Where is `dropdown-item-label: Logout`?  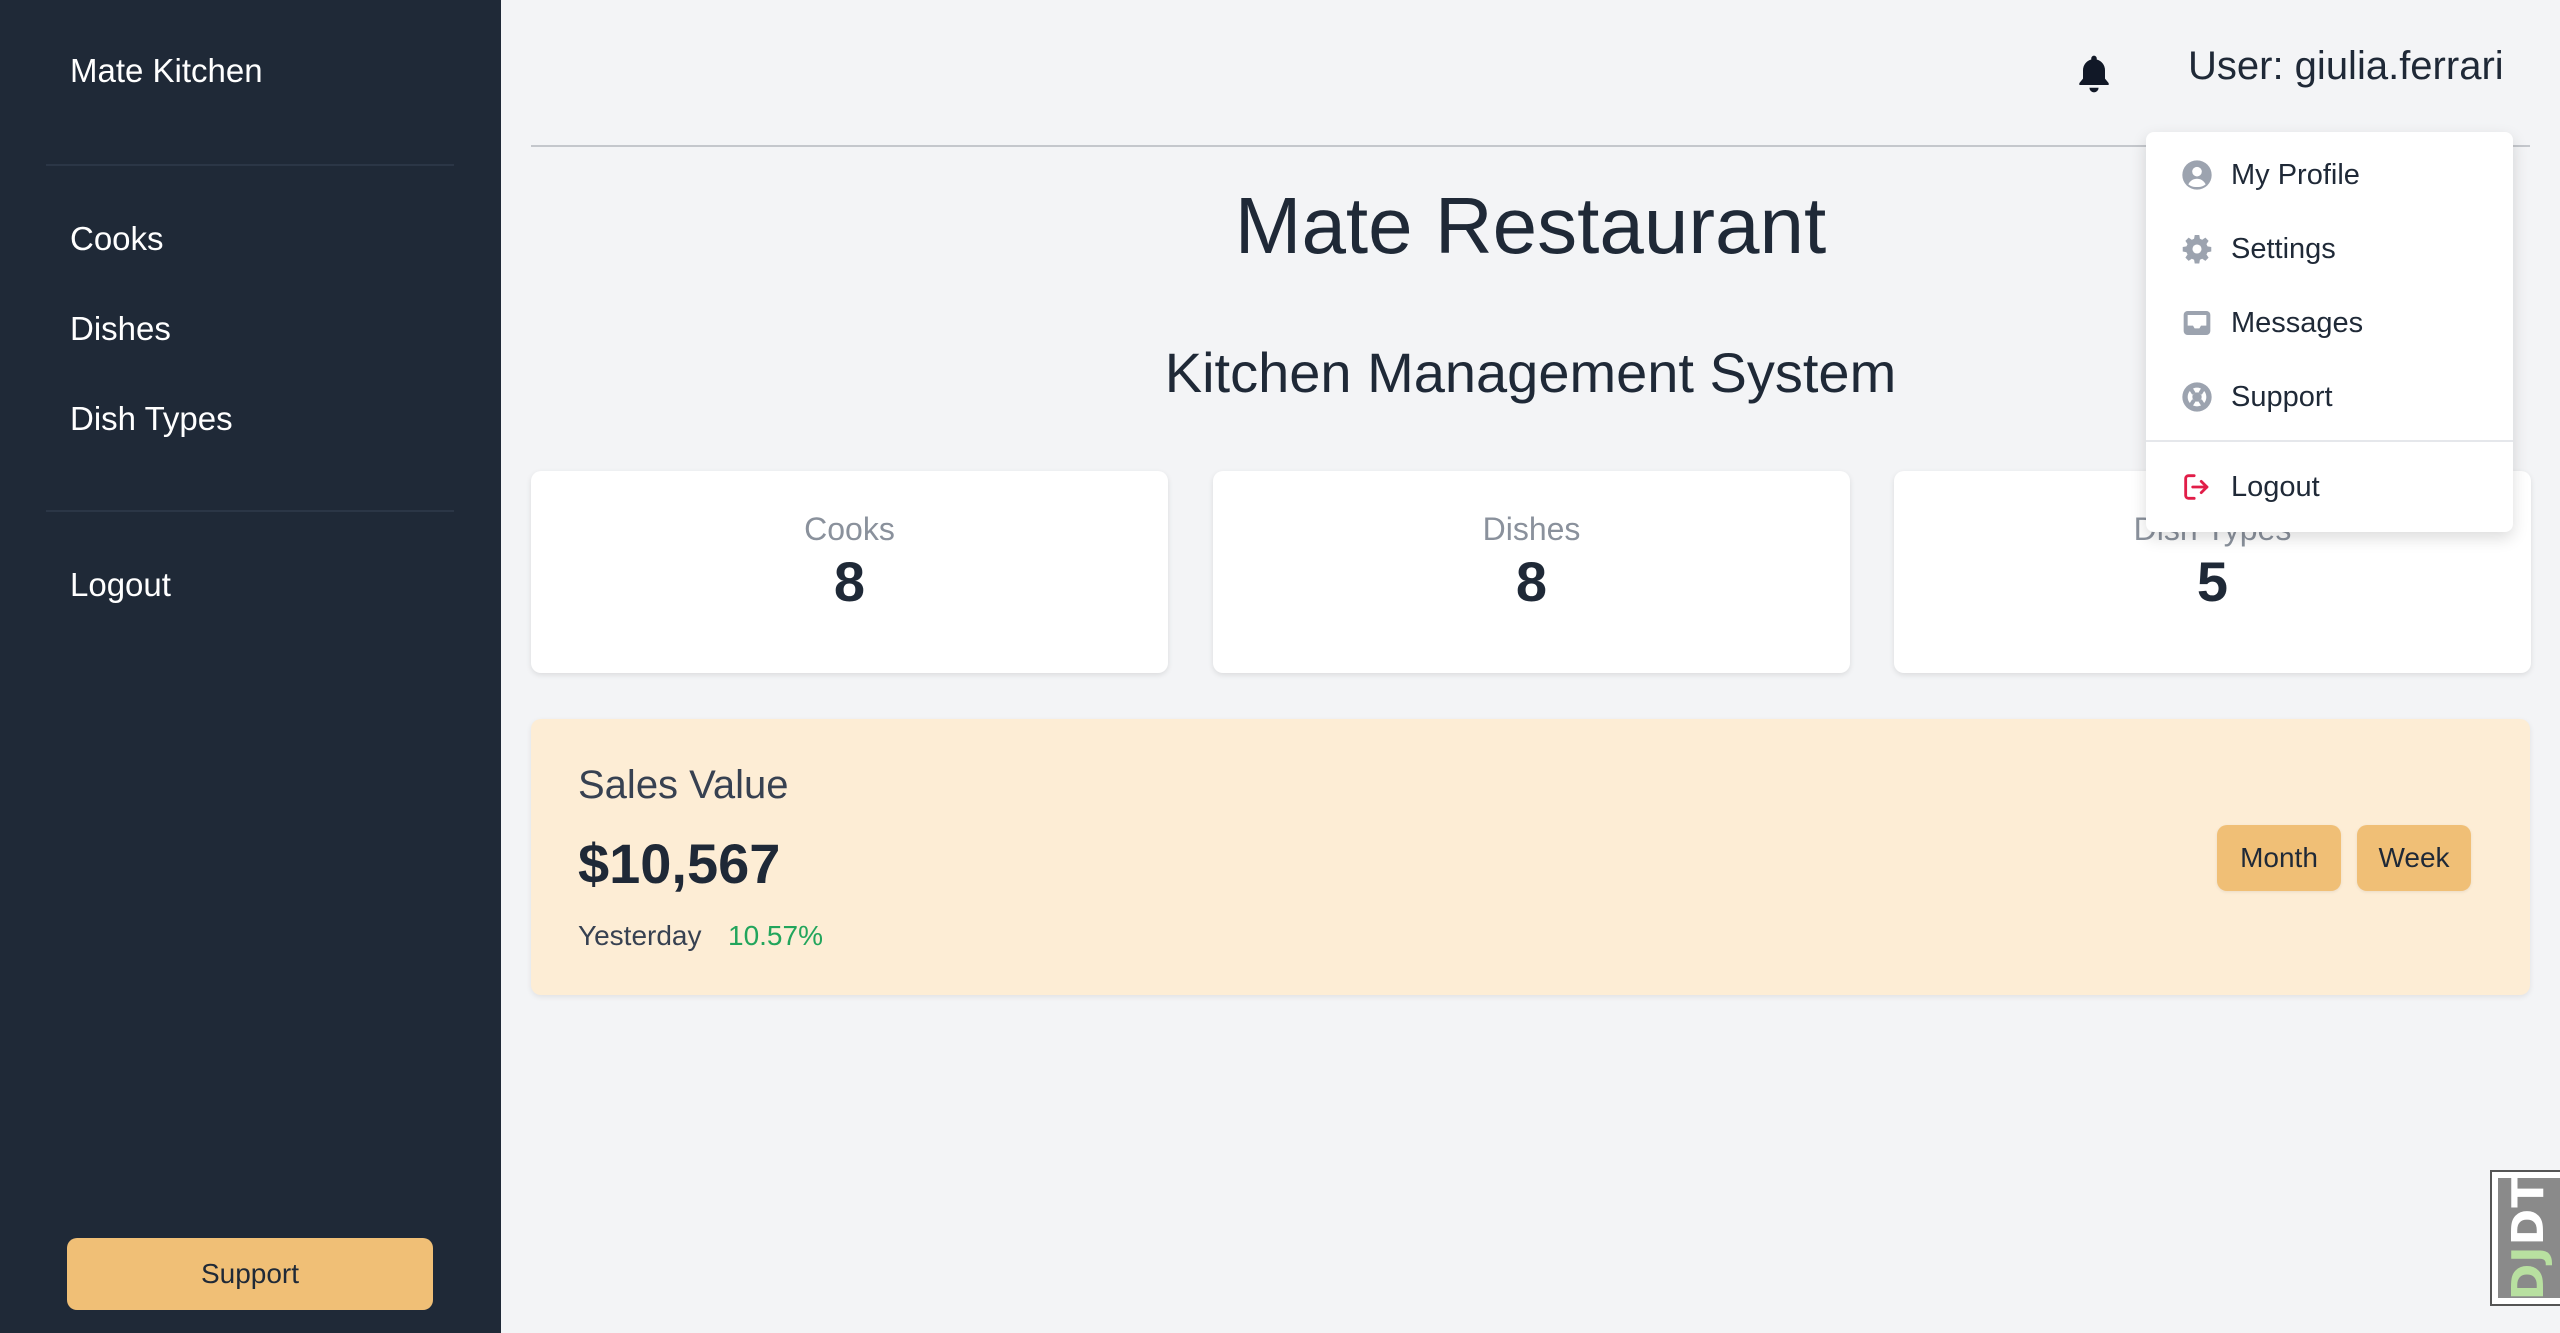
dropdown-item-label: Logout is located at coordinates (2275, 486).